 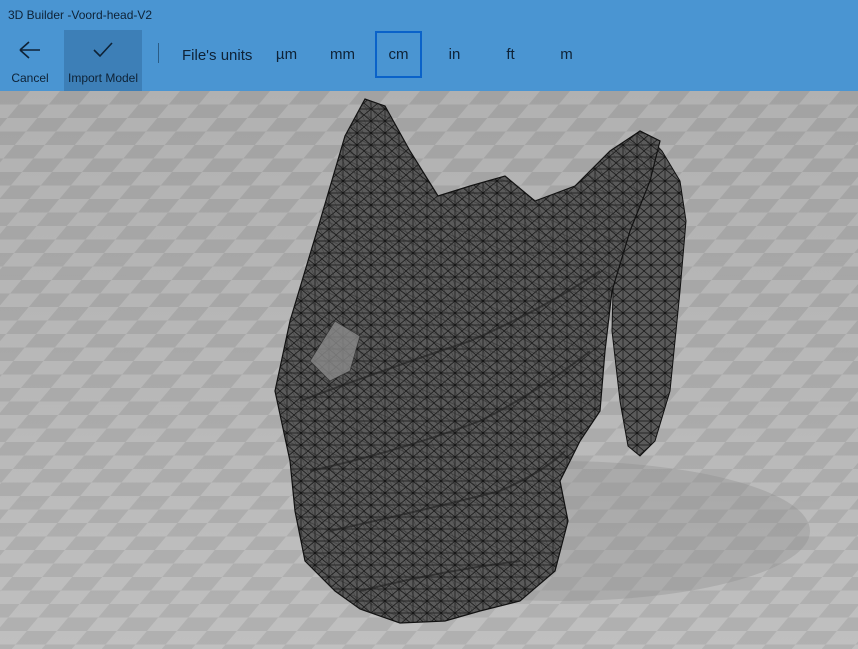 What do you see at coordinates (158, 53) in the screenshot?
I see `toolbar-divider` at bounding box center [158, 53].